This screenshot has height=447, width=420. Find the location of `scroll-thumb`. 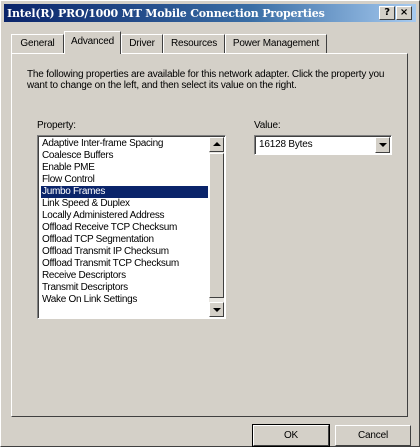

scroll-thumb is located at coordinates (216, 225).